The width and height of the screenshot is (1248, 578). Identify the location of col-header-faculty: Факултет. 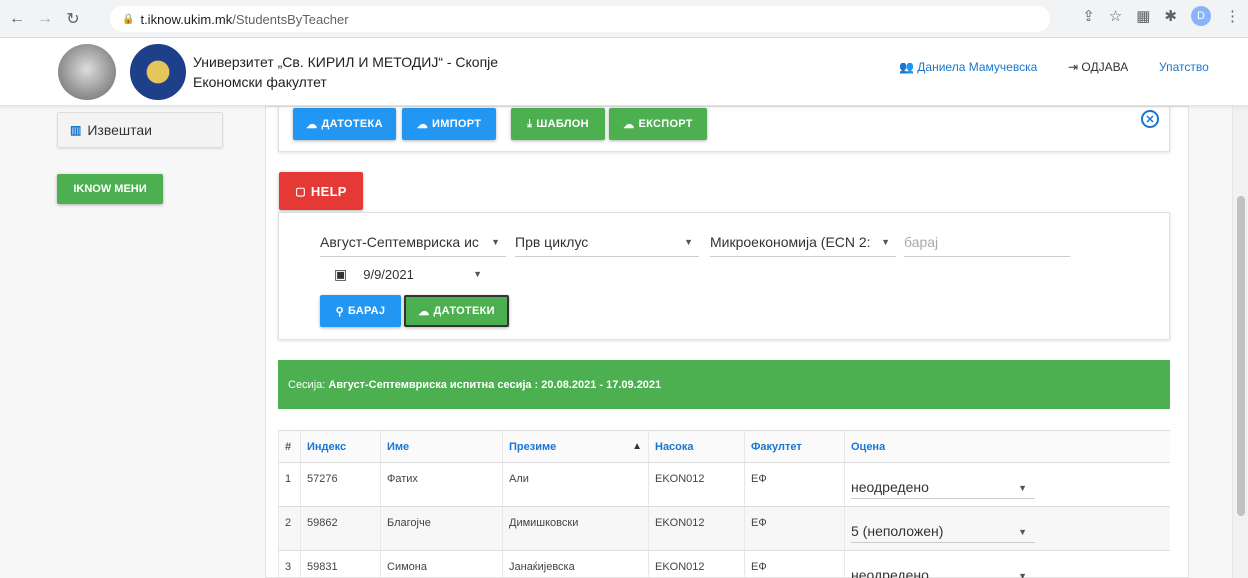
(794, 446).